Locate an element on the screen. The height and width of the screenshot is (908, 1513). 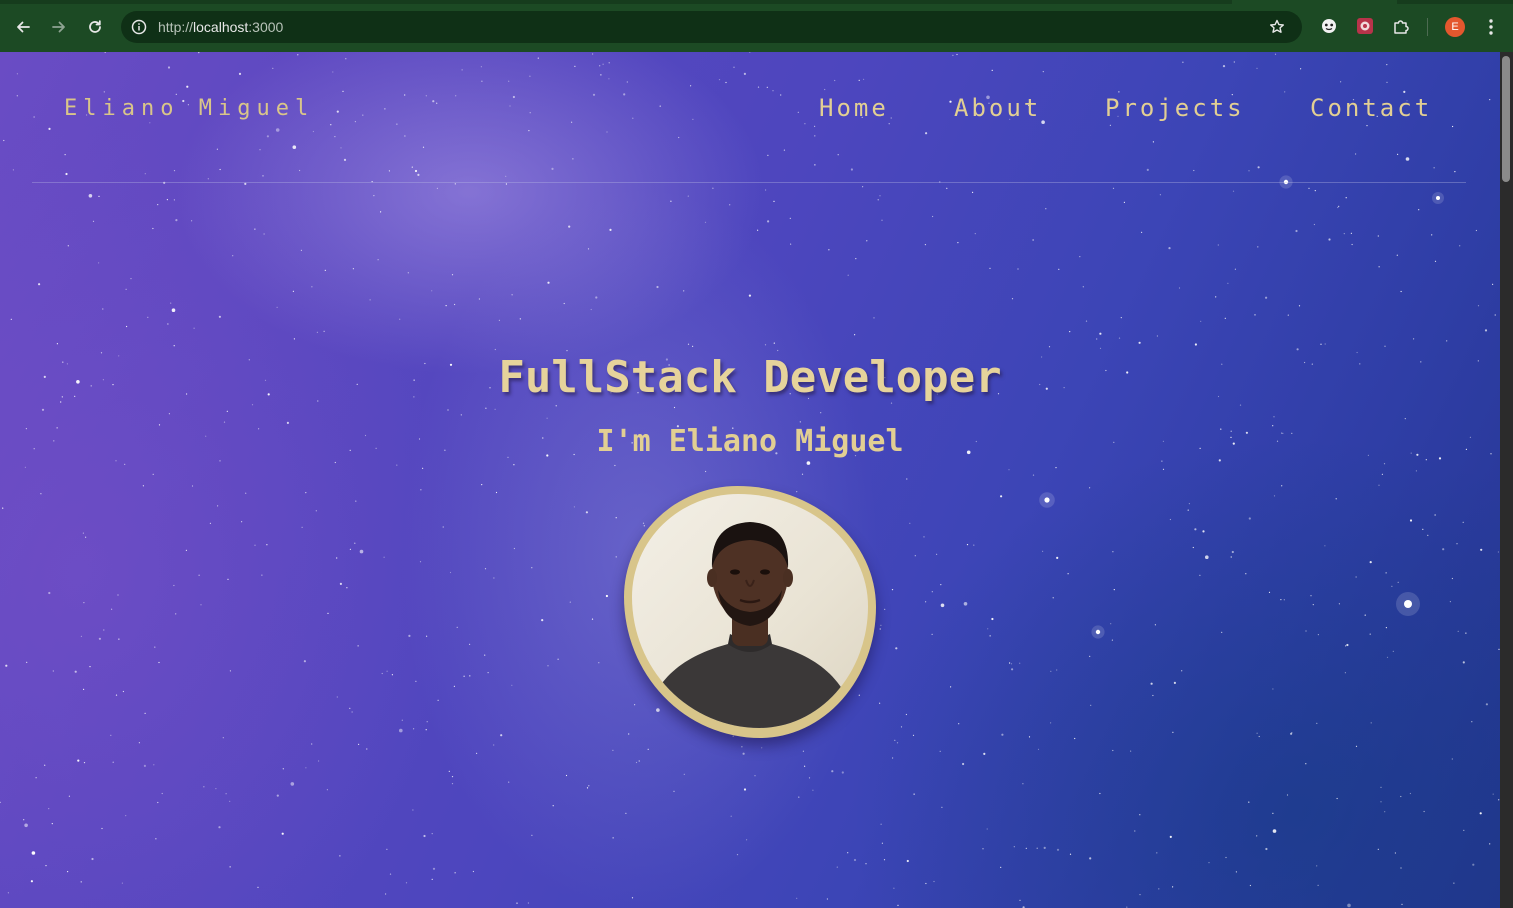
url-port: :3000 is located at coordinates (266, 27).